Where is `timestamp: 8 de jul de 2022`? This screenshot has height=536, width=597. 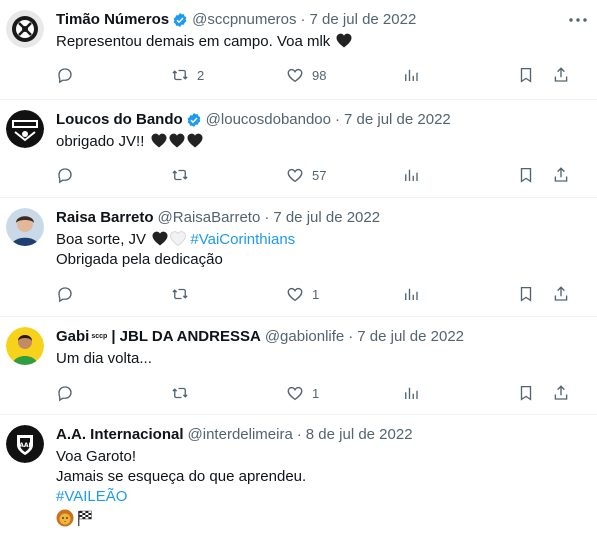
timestamp: 8 de jul de 2022 is located at coordinates (359, 435).